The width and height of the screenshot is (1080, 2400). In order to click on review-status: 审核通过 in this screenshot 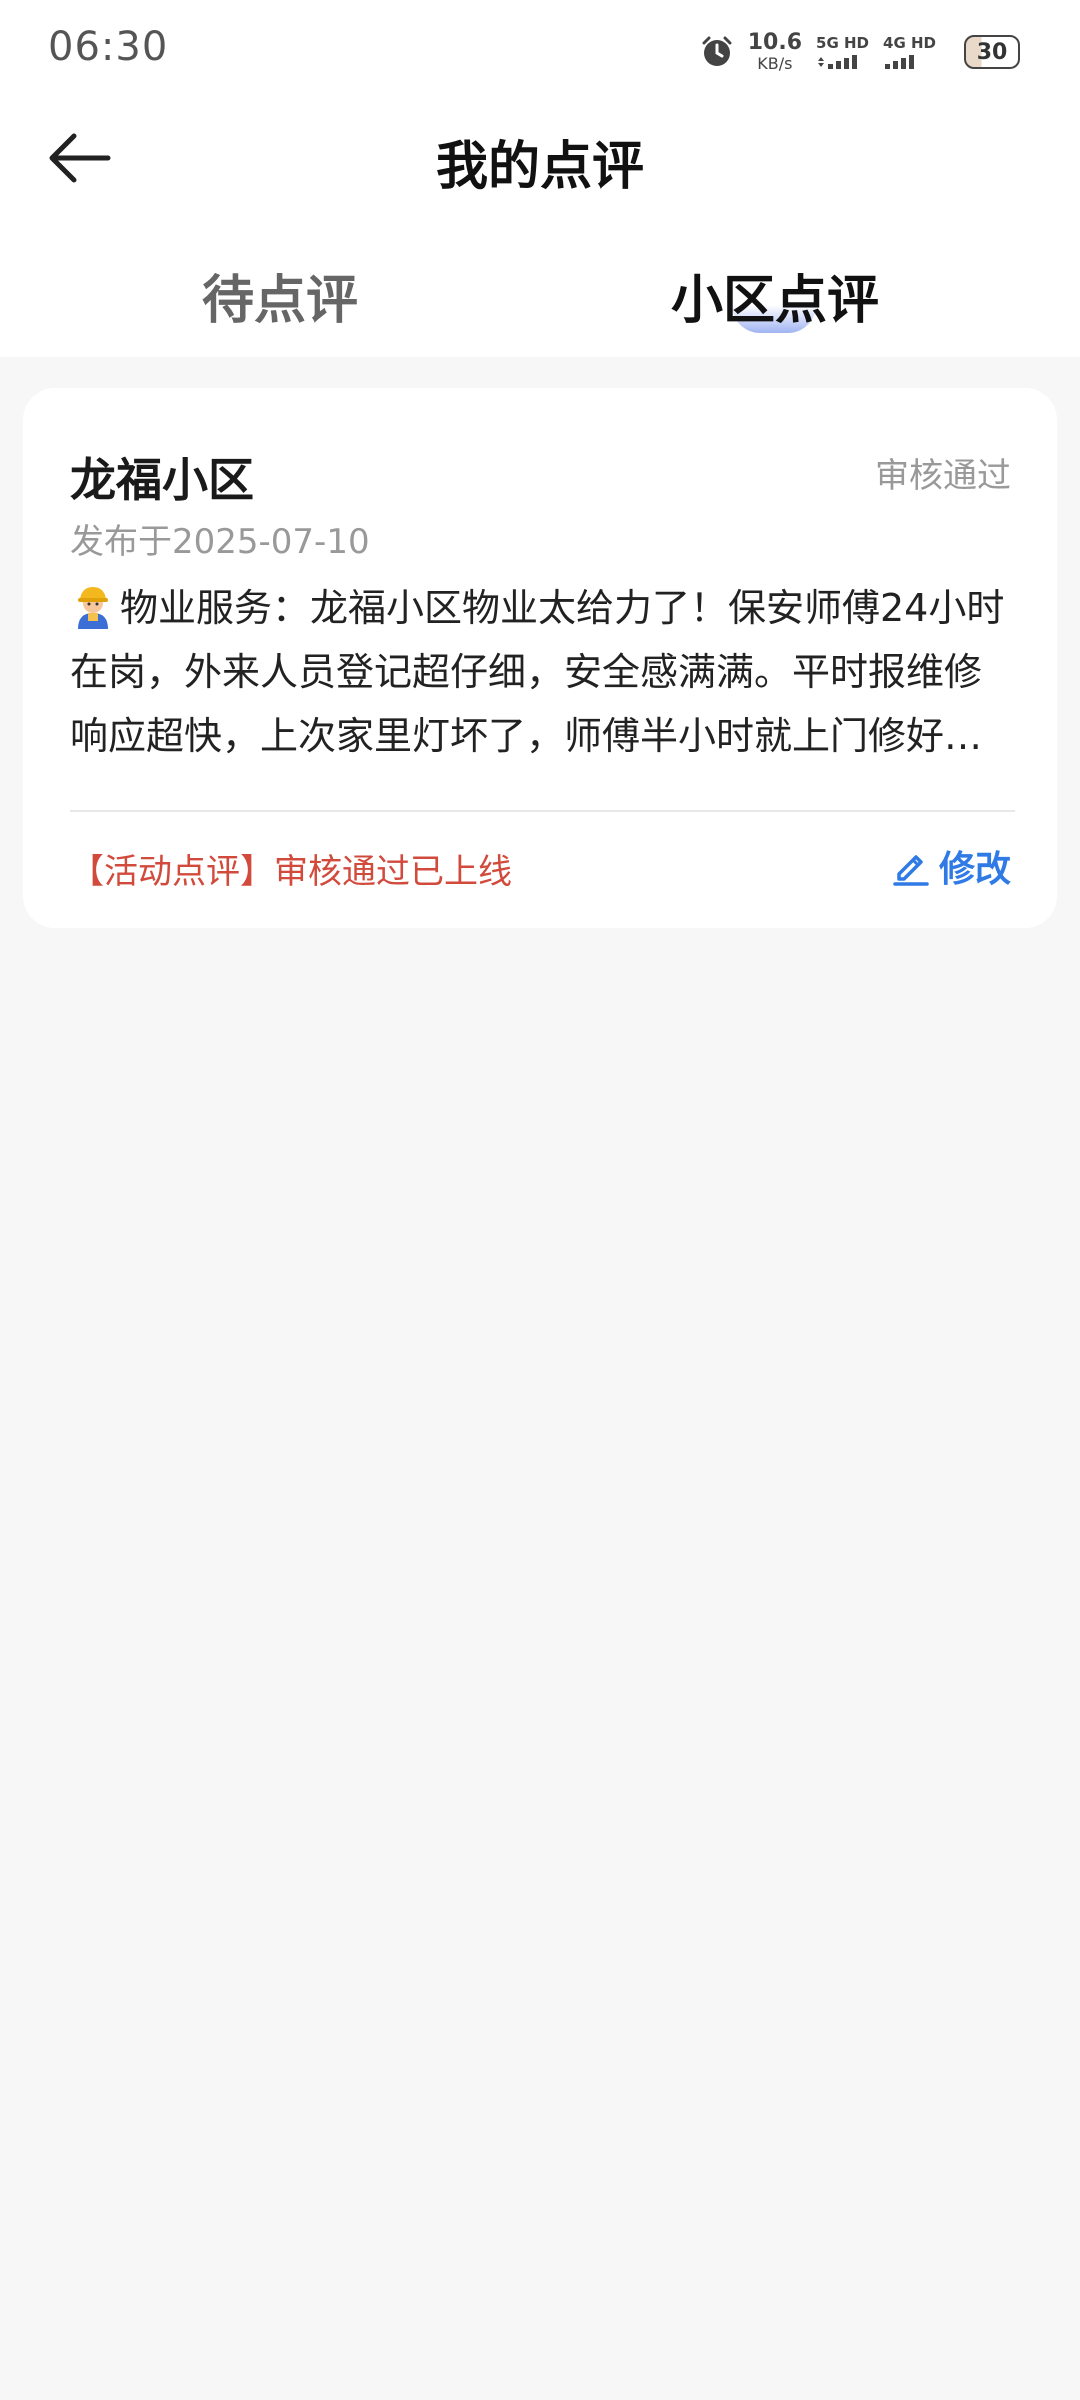, I will do `click(943, 476)`.